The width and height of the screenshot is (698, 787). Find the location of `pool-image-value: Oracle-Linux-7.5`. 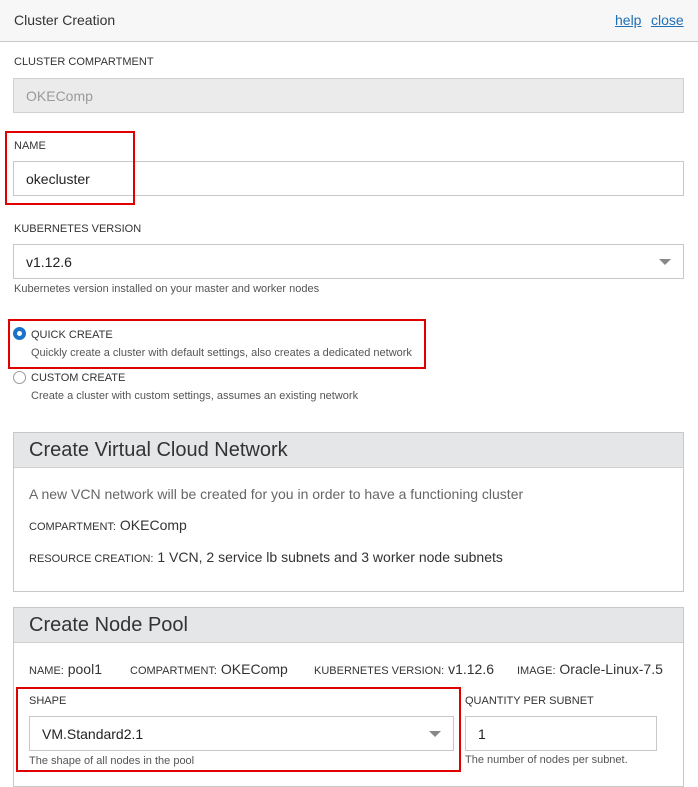

pool-image-value: Oracle-Linux-7.5 is located at coordinates (611, 669).